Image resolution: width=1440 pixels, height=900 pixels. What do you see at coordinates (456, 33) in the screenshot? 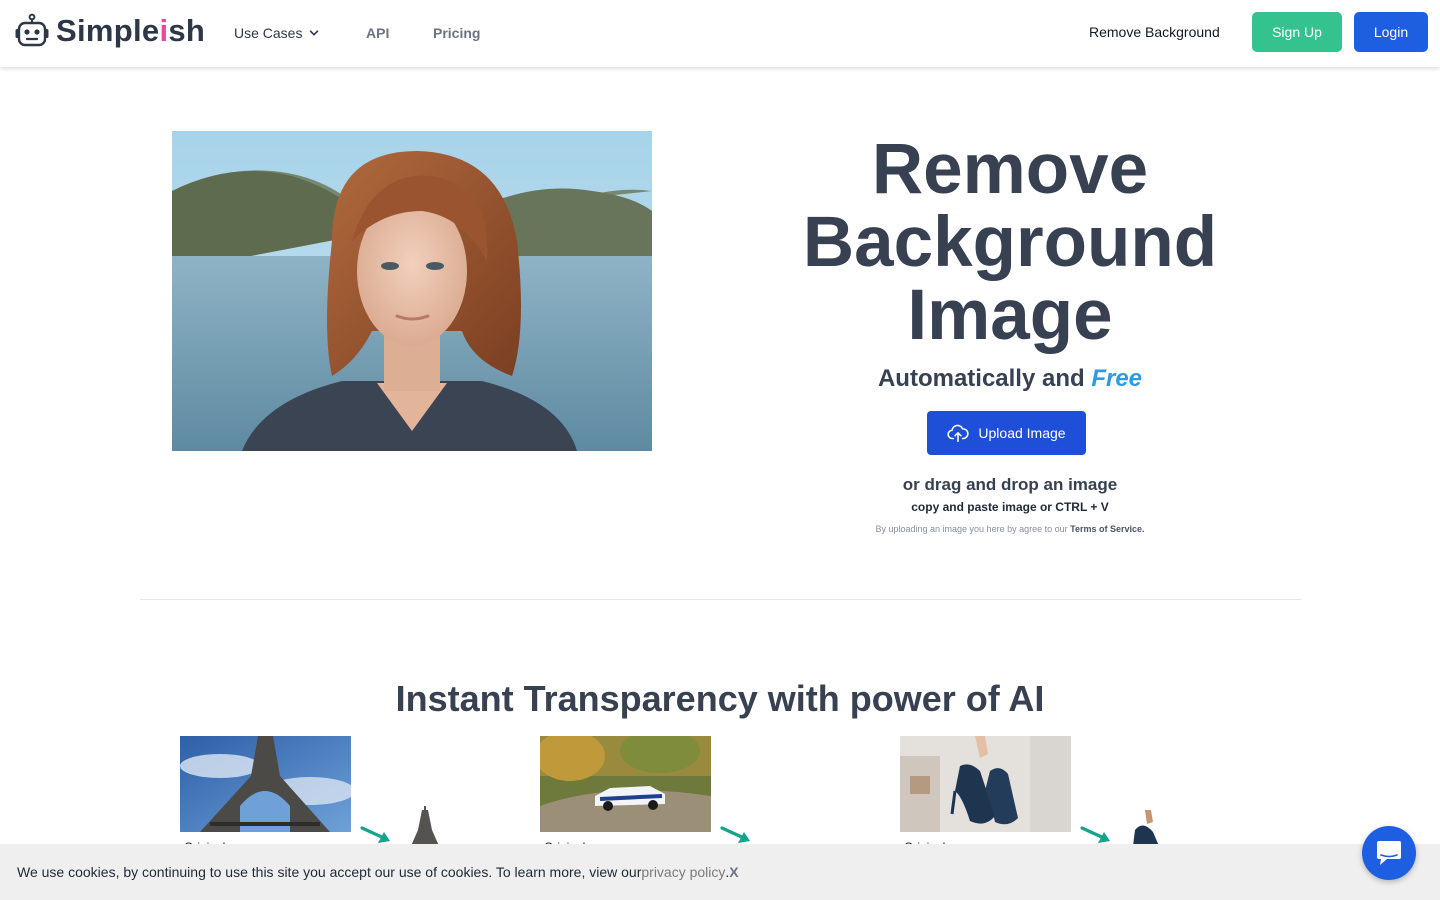
I see `nav-pricing-link: Pricing` at bounding box center [456, 33].